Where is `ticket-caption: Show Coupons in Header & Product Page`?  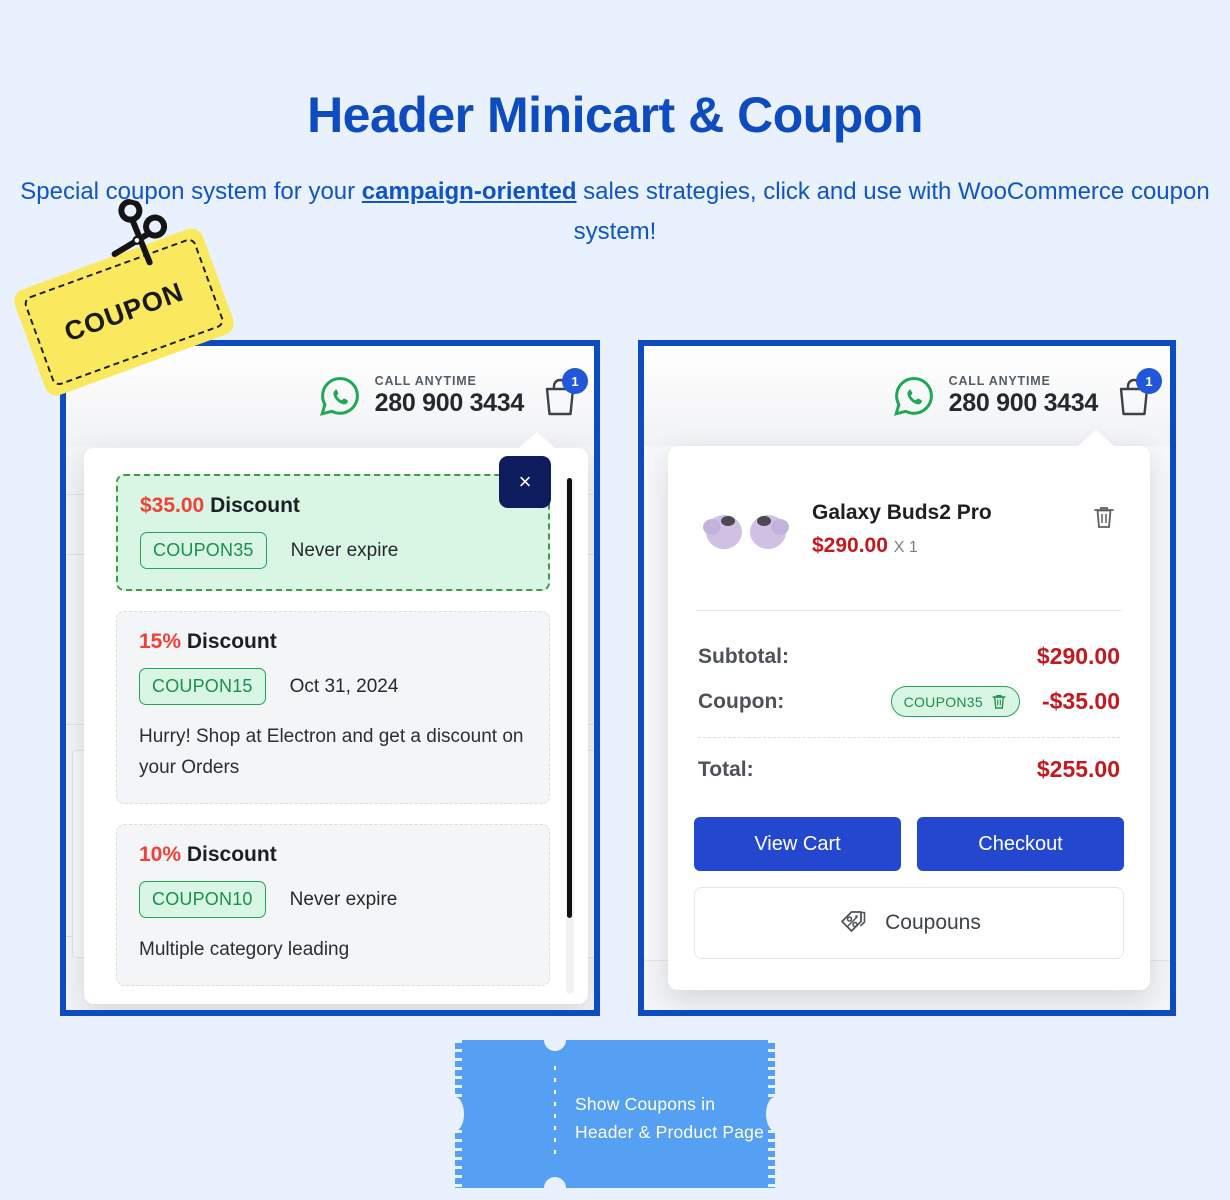
ticket-caption: Show Coupons in Header & Product Page is located at coordinates (670, 1118).